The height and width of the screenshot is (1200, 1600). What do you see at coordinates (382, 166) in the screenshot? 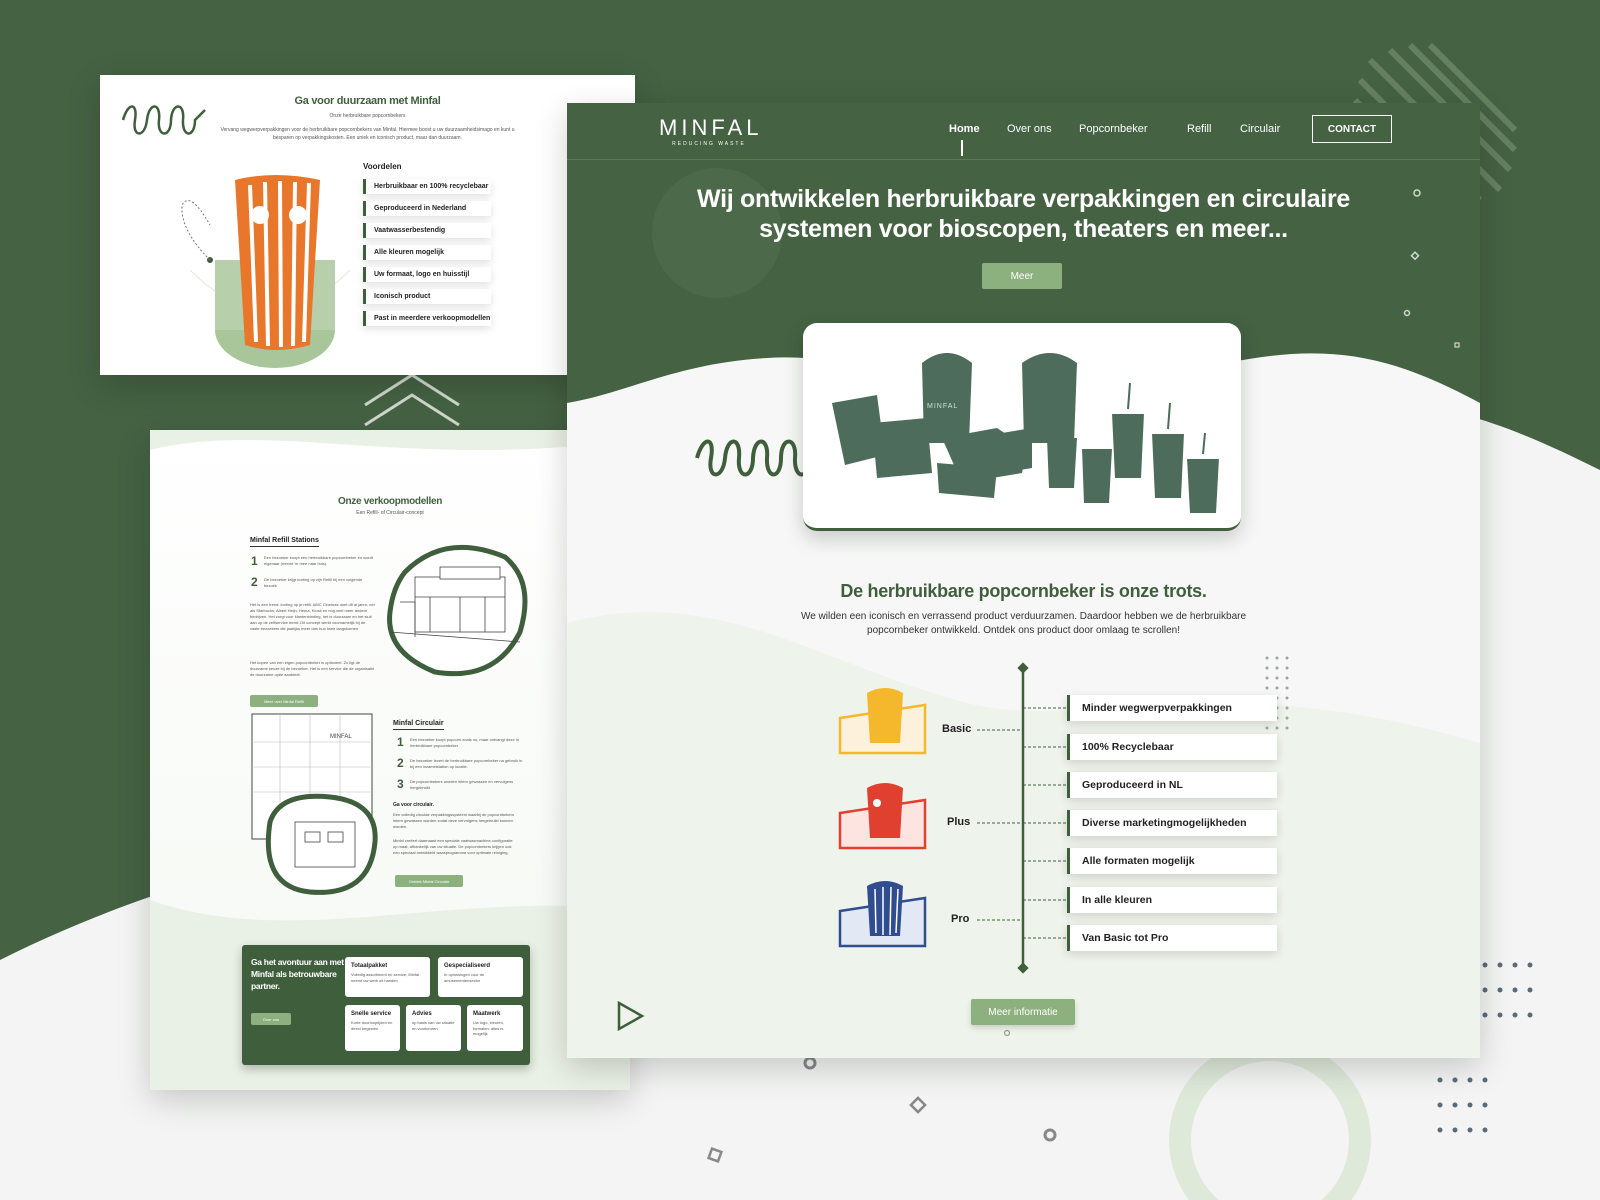
I see `features-title: Voordelen` at bounding box center [382, 166].